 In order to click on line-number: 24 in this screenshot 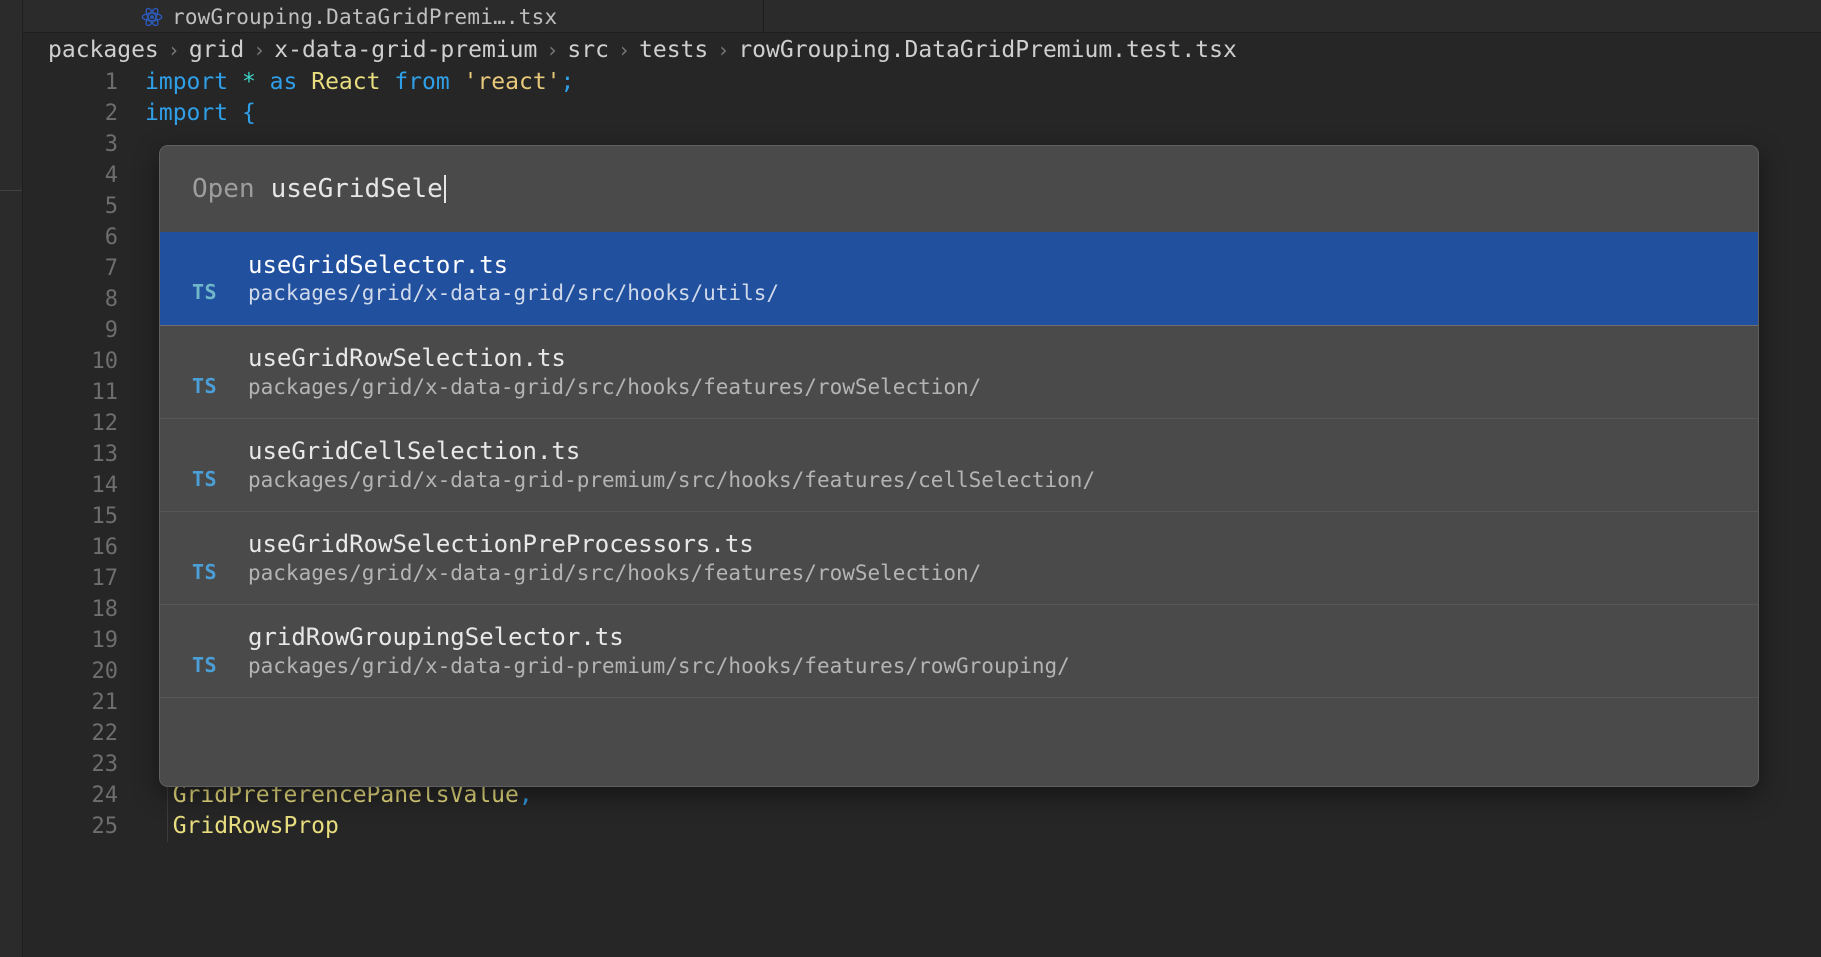, I will do `click(105, 795)`.